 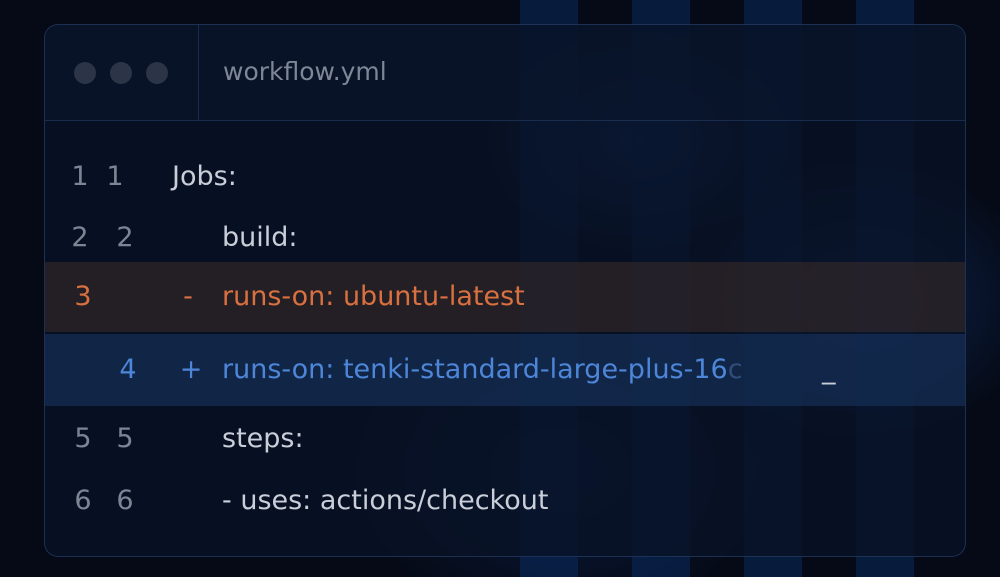 I want to click on window-controls, so click(x=122, y=72).